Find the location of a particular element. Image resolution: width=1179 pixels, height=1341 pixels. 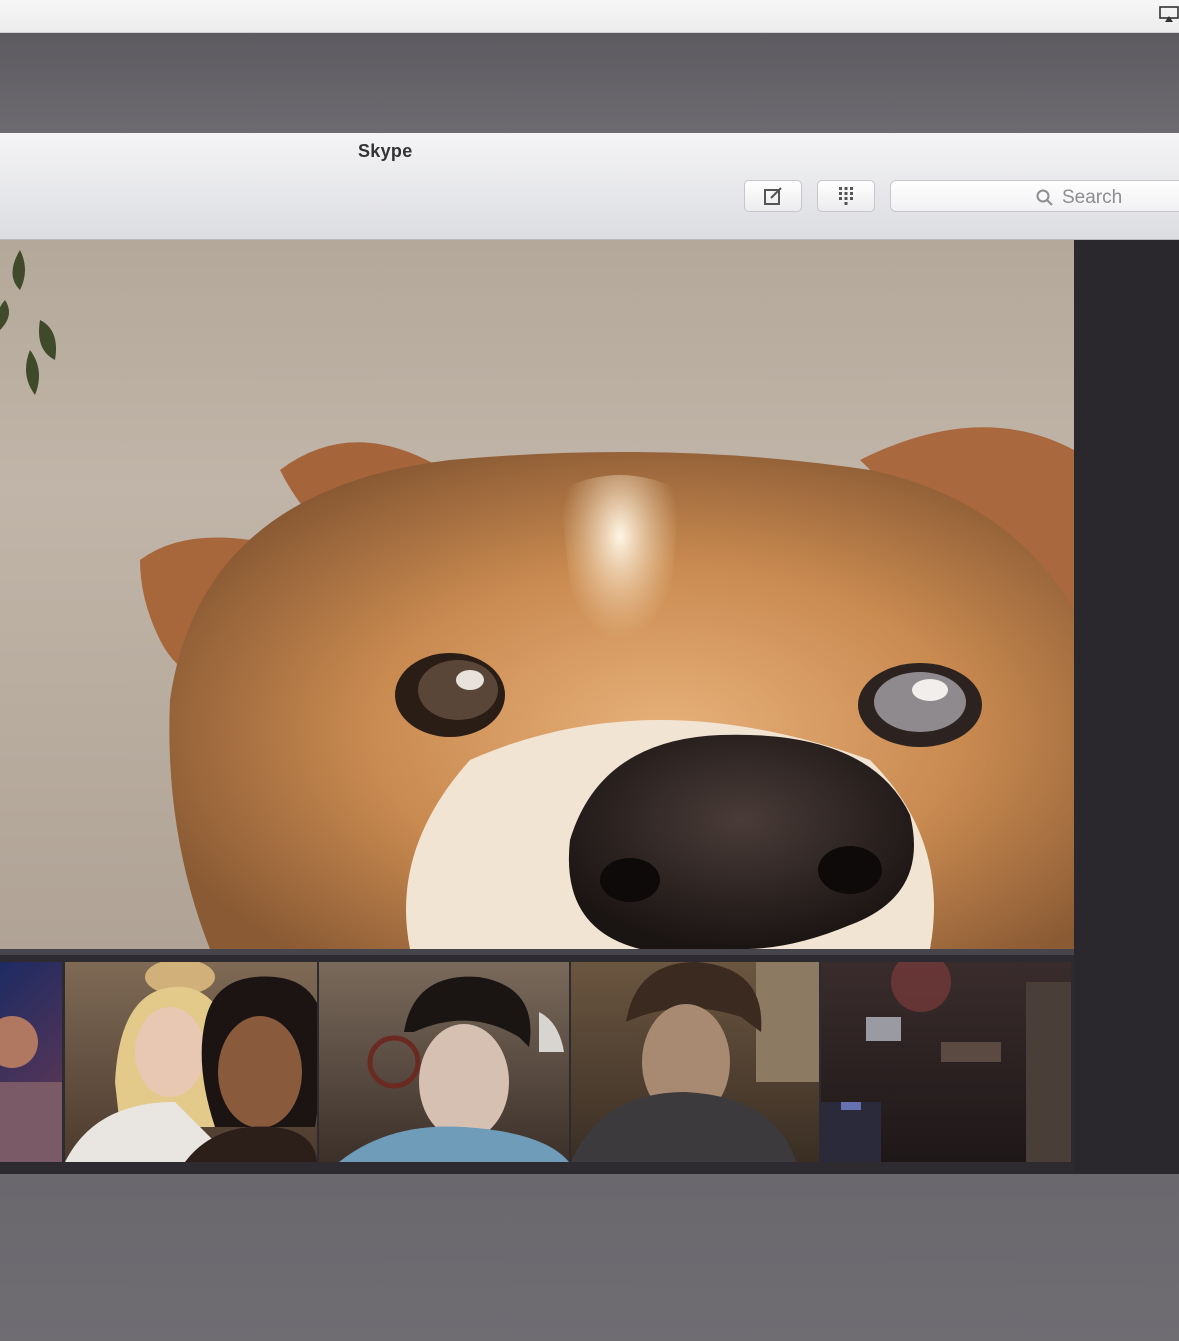

dialpad-button is located at coordinates (846, 196).